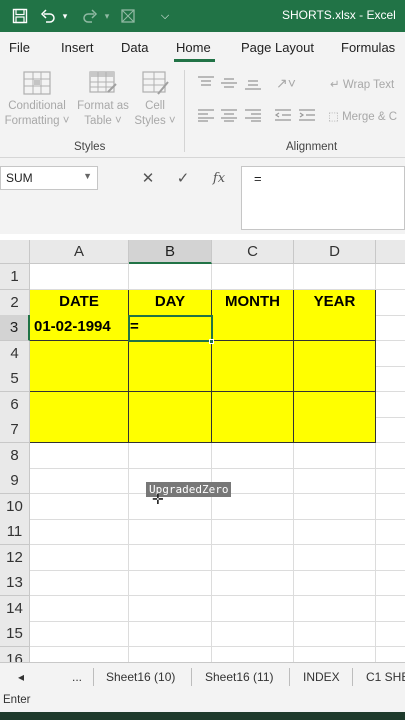 Image resolution: width=405 pixels, height=720 pixels. Describe the element at coordinates (79, 558) in the screenshot. I see `cell-a12` at that location.